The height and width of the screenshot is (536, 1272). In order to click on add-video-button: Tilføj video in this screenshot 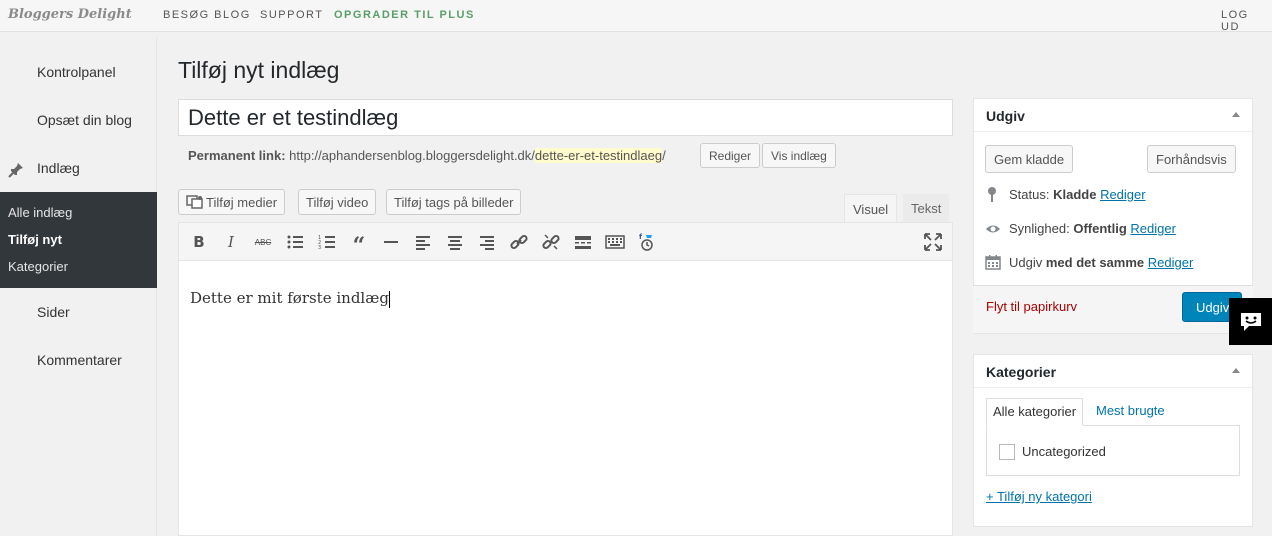, I will do `click(337, 202)`.